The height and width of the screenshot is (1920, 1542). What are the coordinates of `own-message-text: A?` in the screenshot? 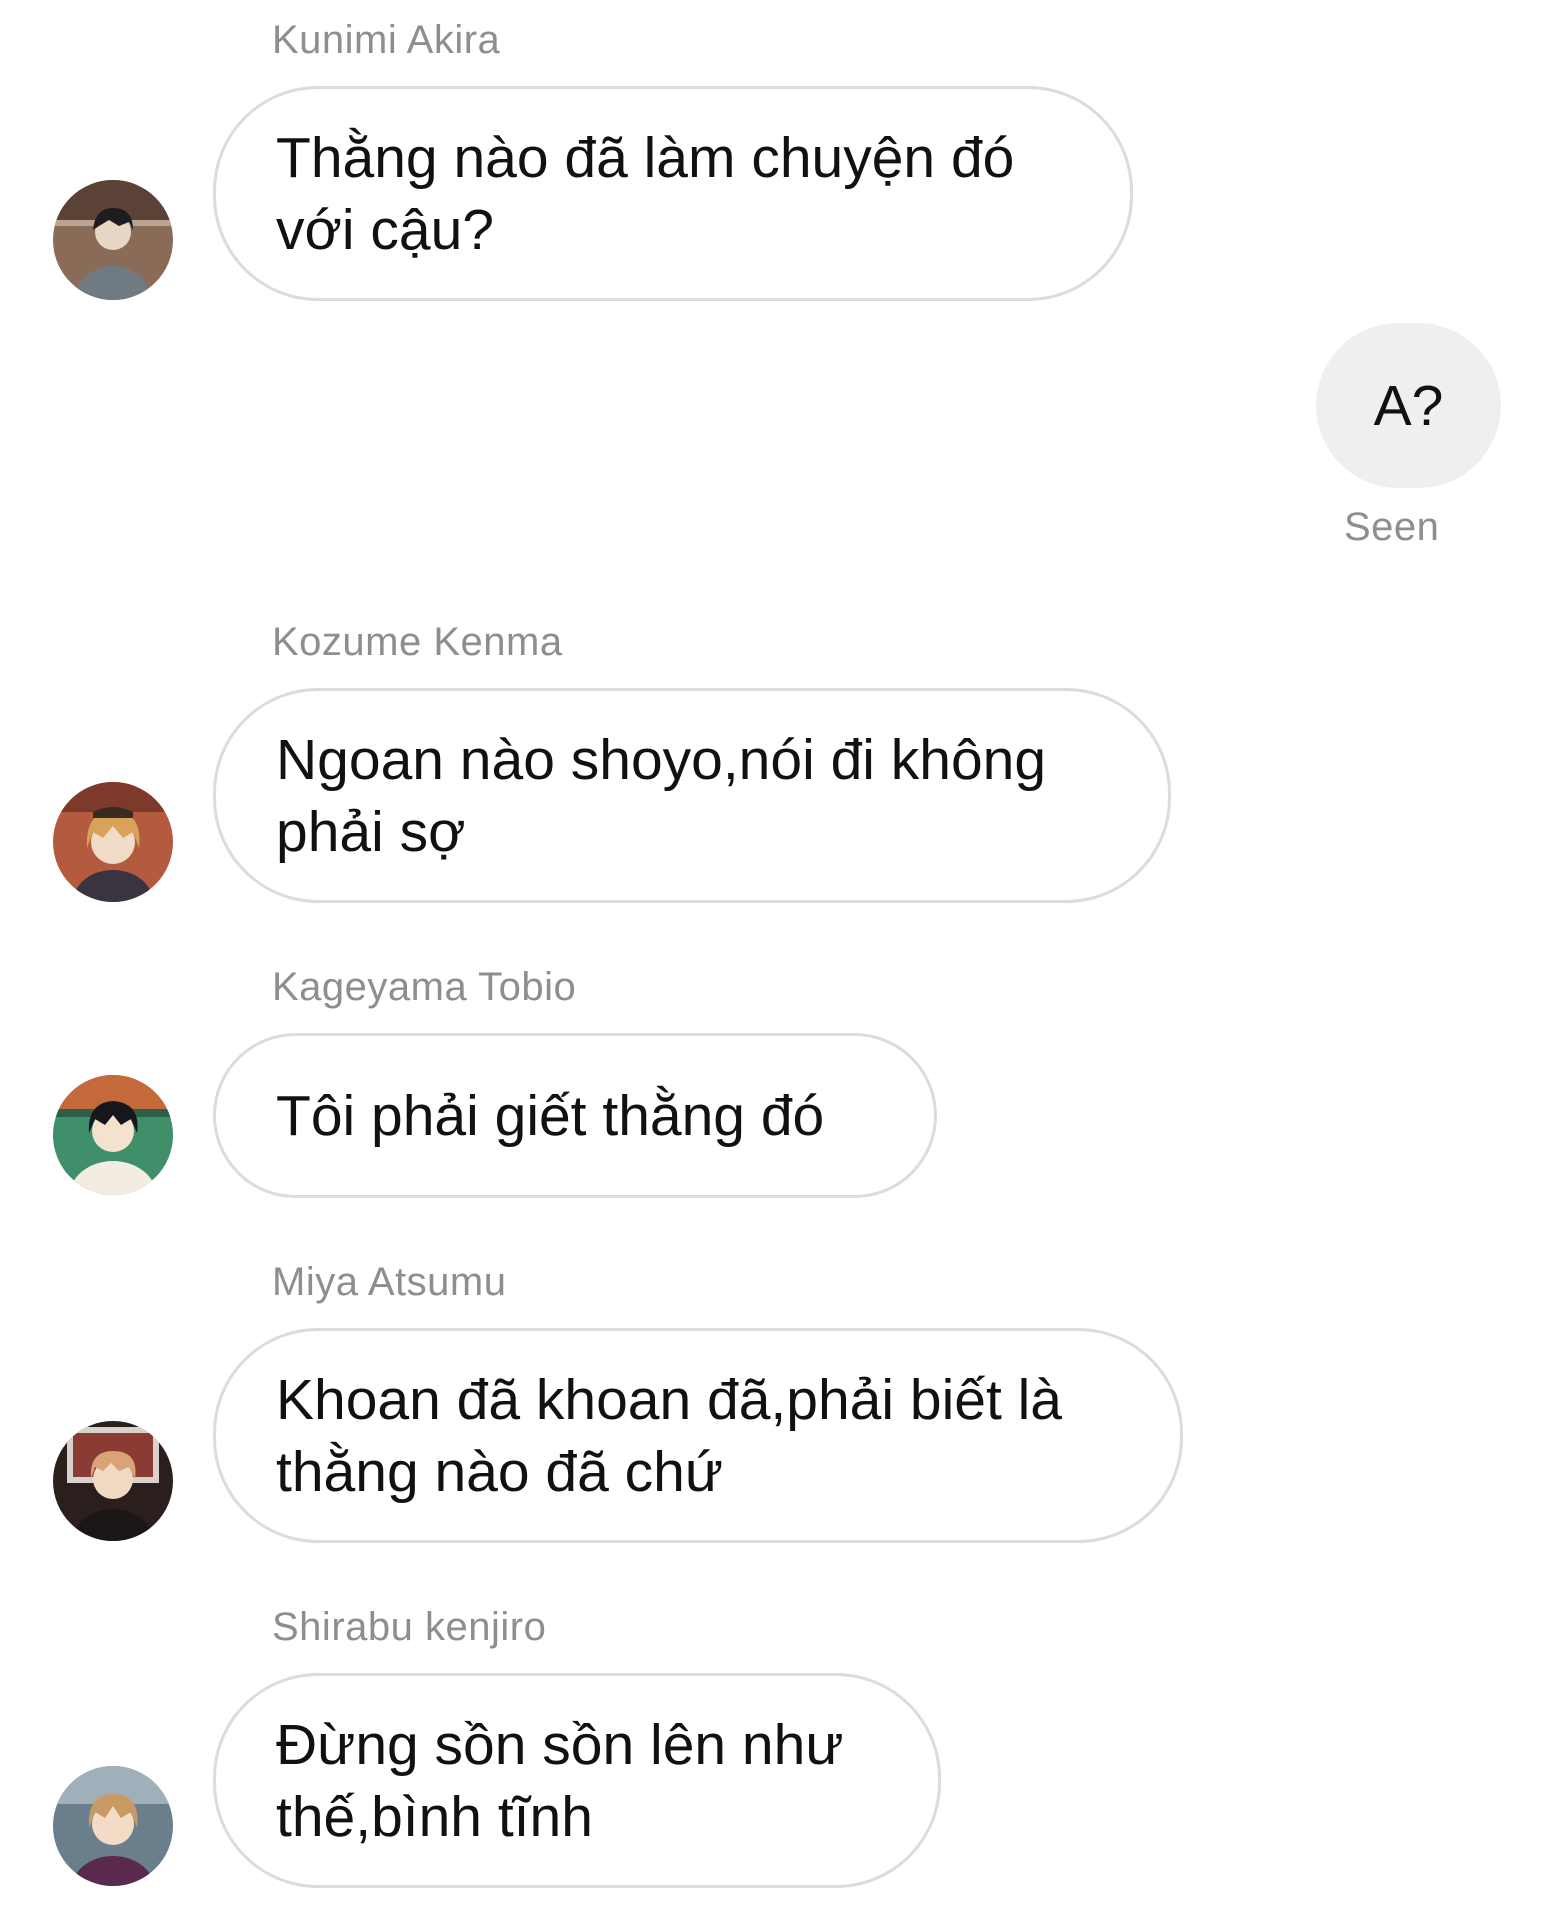 It's located at (1408, 405).